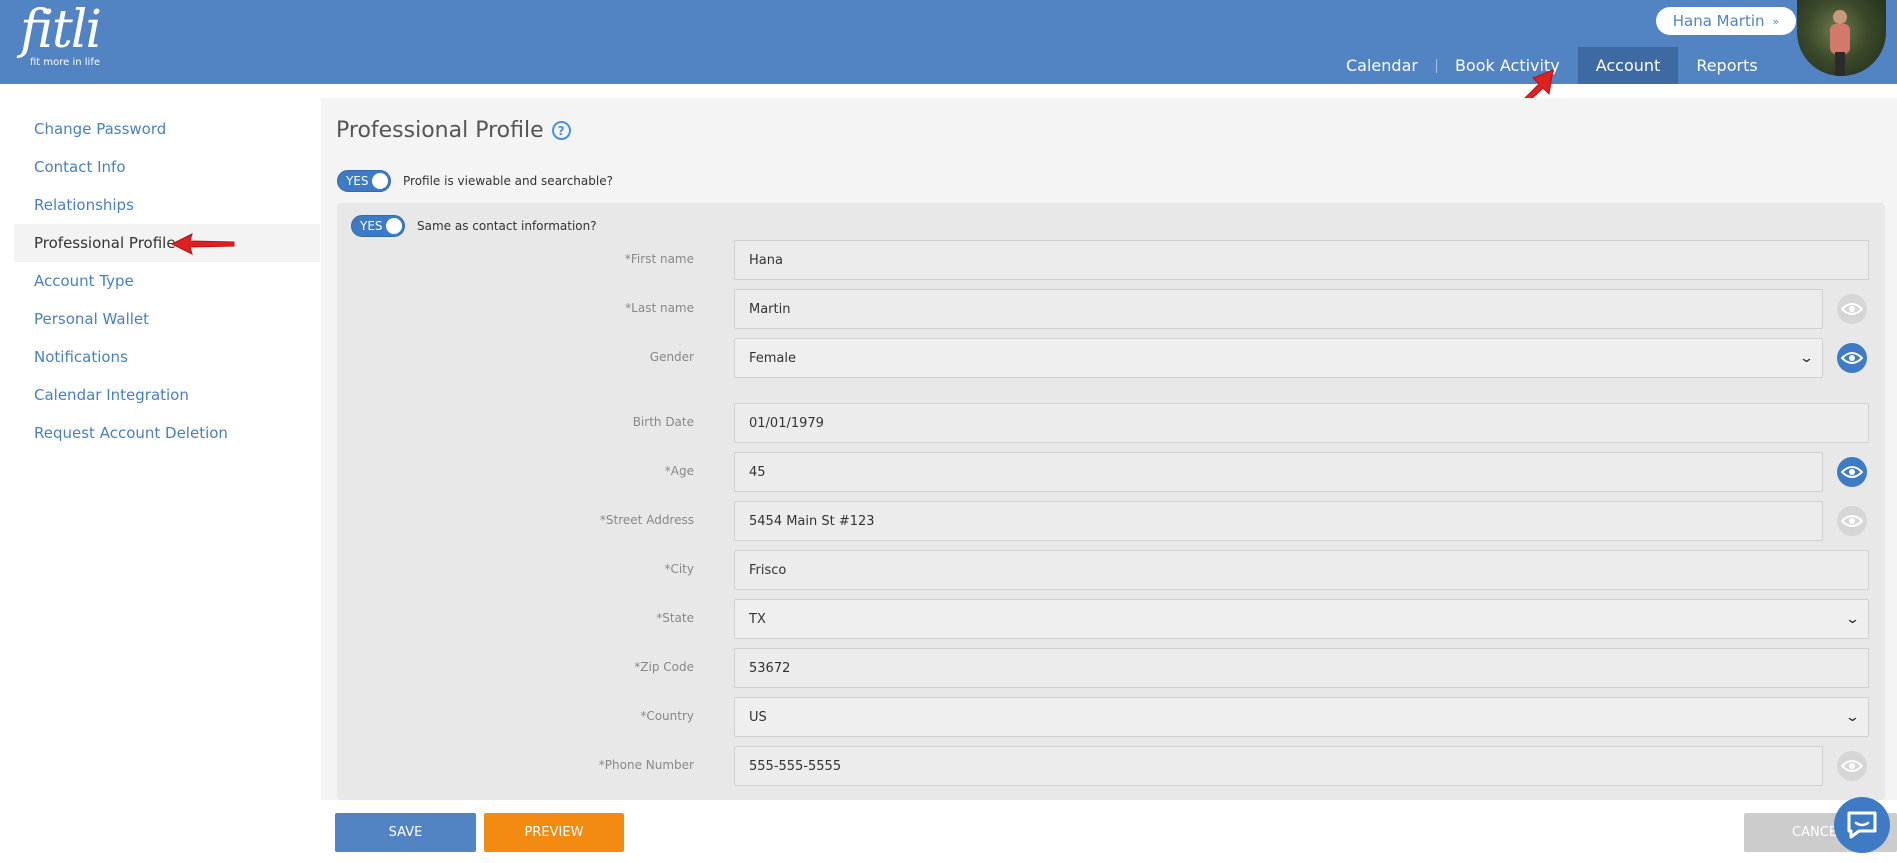 The width and height of the screenshot is (1897, 863). What do you see at coordinates (554, 832) in the screenshot?
I see `preview-button: PREVIEW` at bounding box center [554, 832].